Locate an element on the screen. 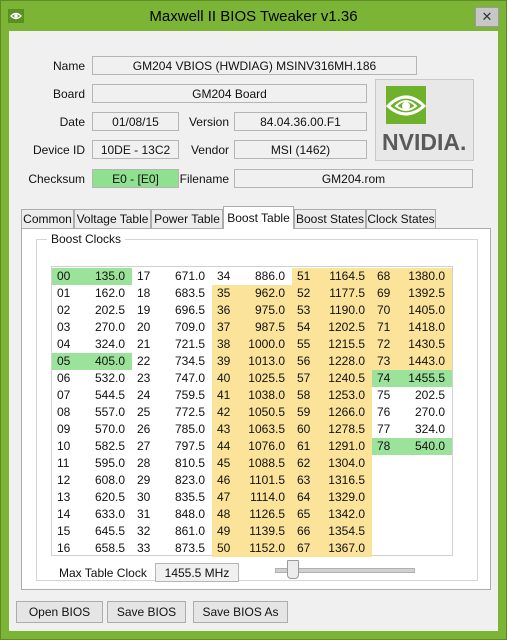  boost-entry-index: 60 is located at coordinates (306, 429).